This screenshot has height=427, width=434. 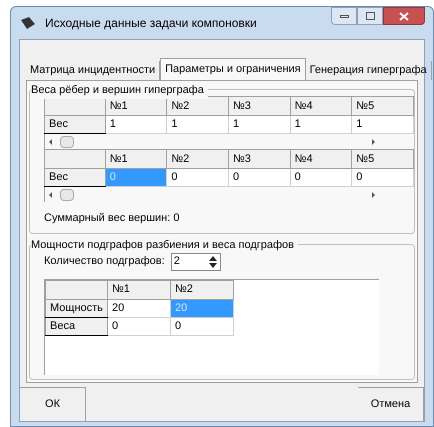 What do you see at coordinates (53, 404) in the screenshot?
I see `ok-button: ОК` at bounding box center [53, 404].